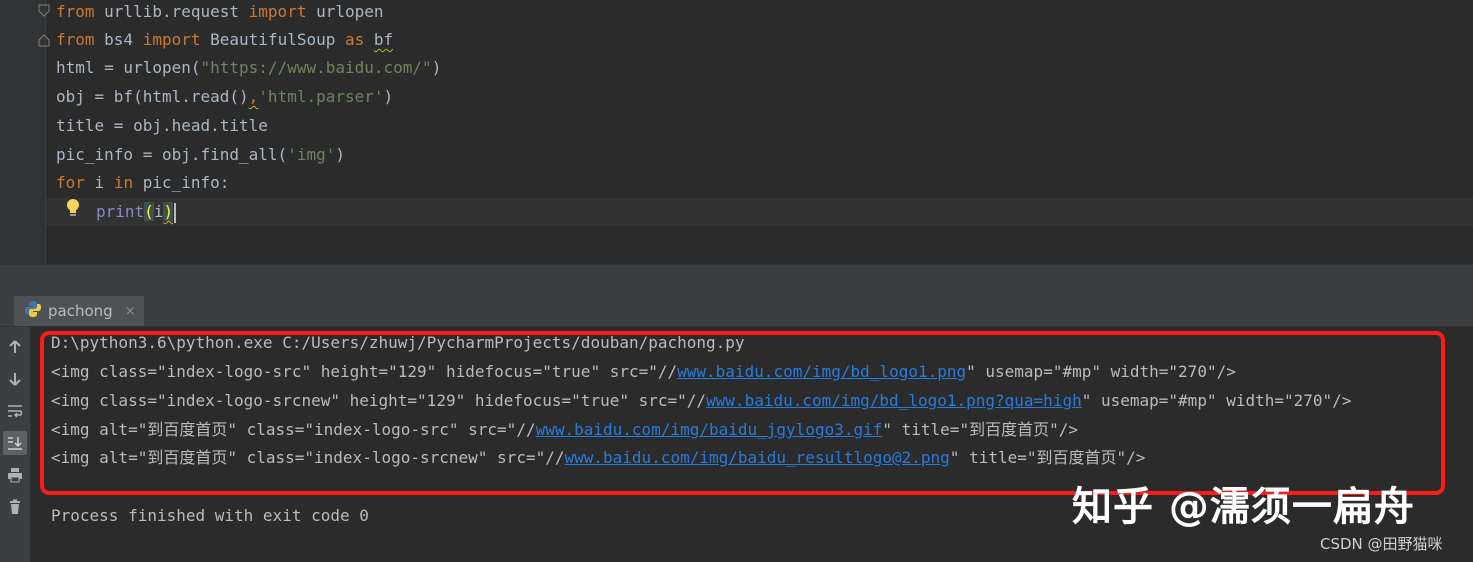  Describe the element at coordinates (128, 67) in the screenshot. I see `code-text: html = urlopen(` at that location.